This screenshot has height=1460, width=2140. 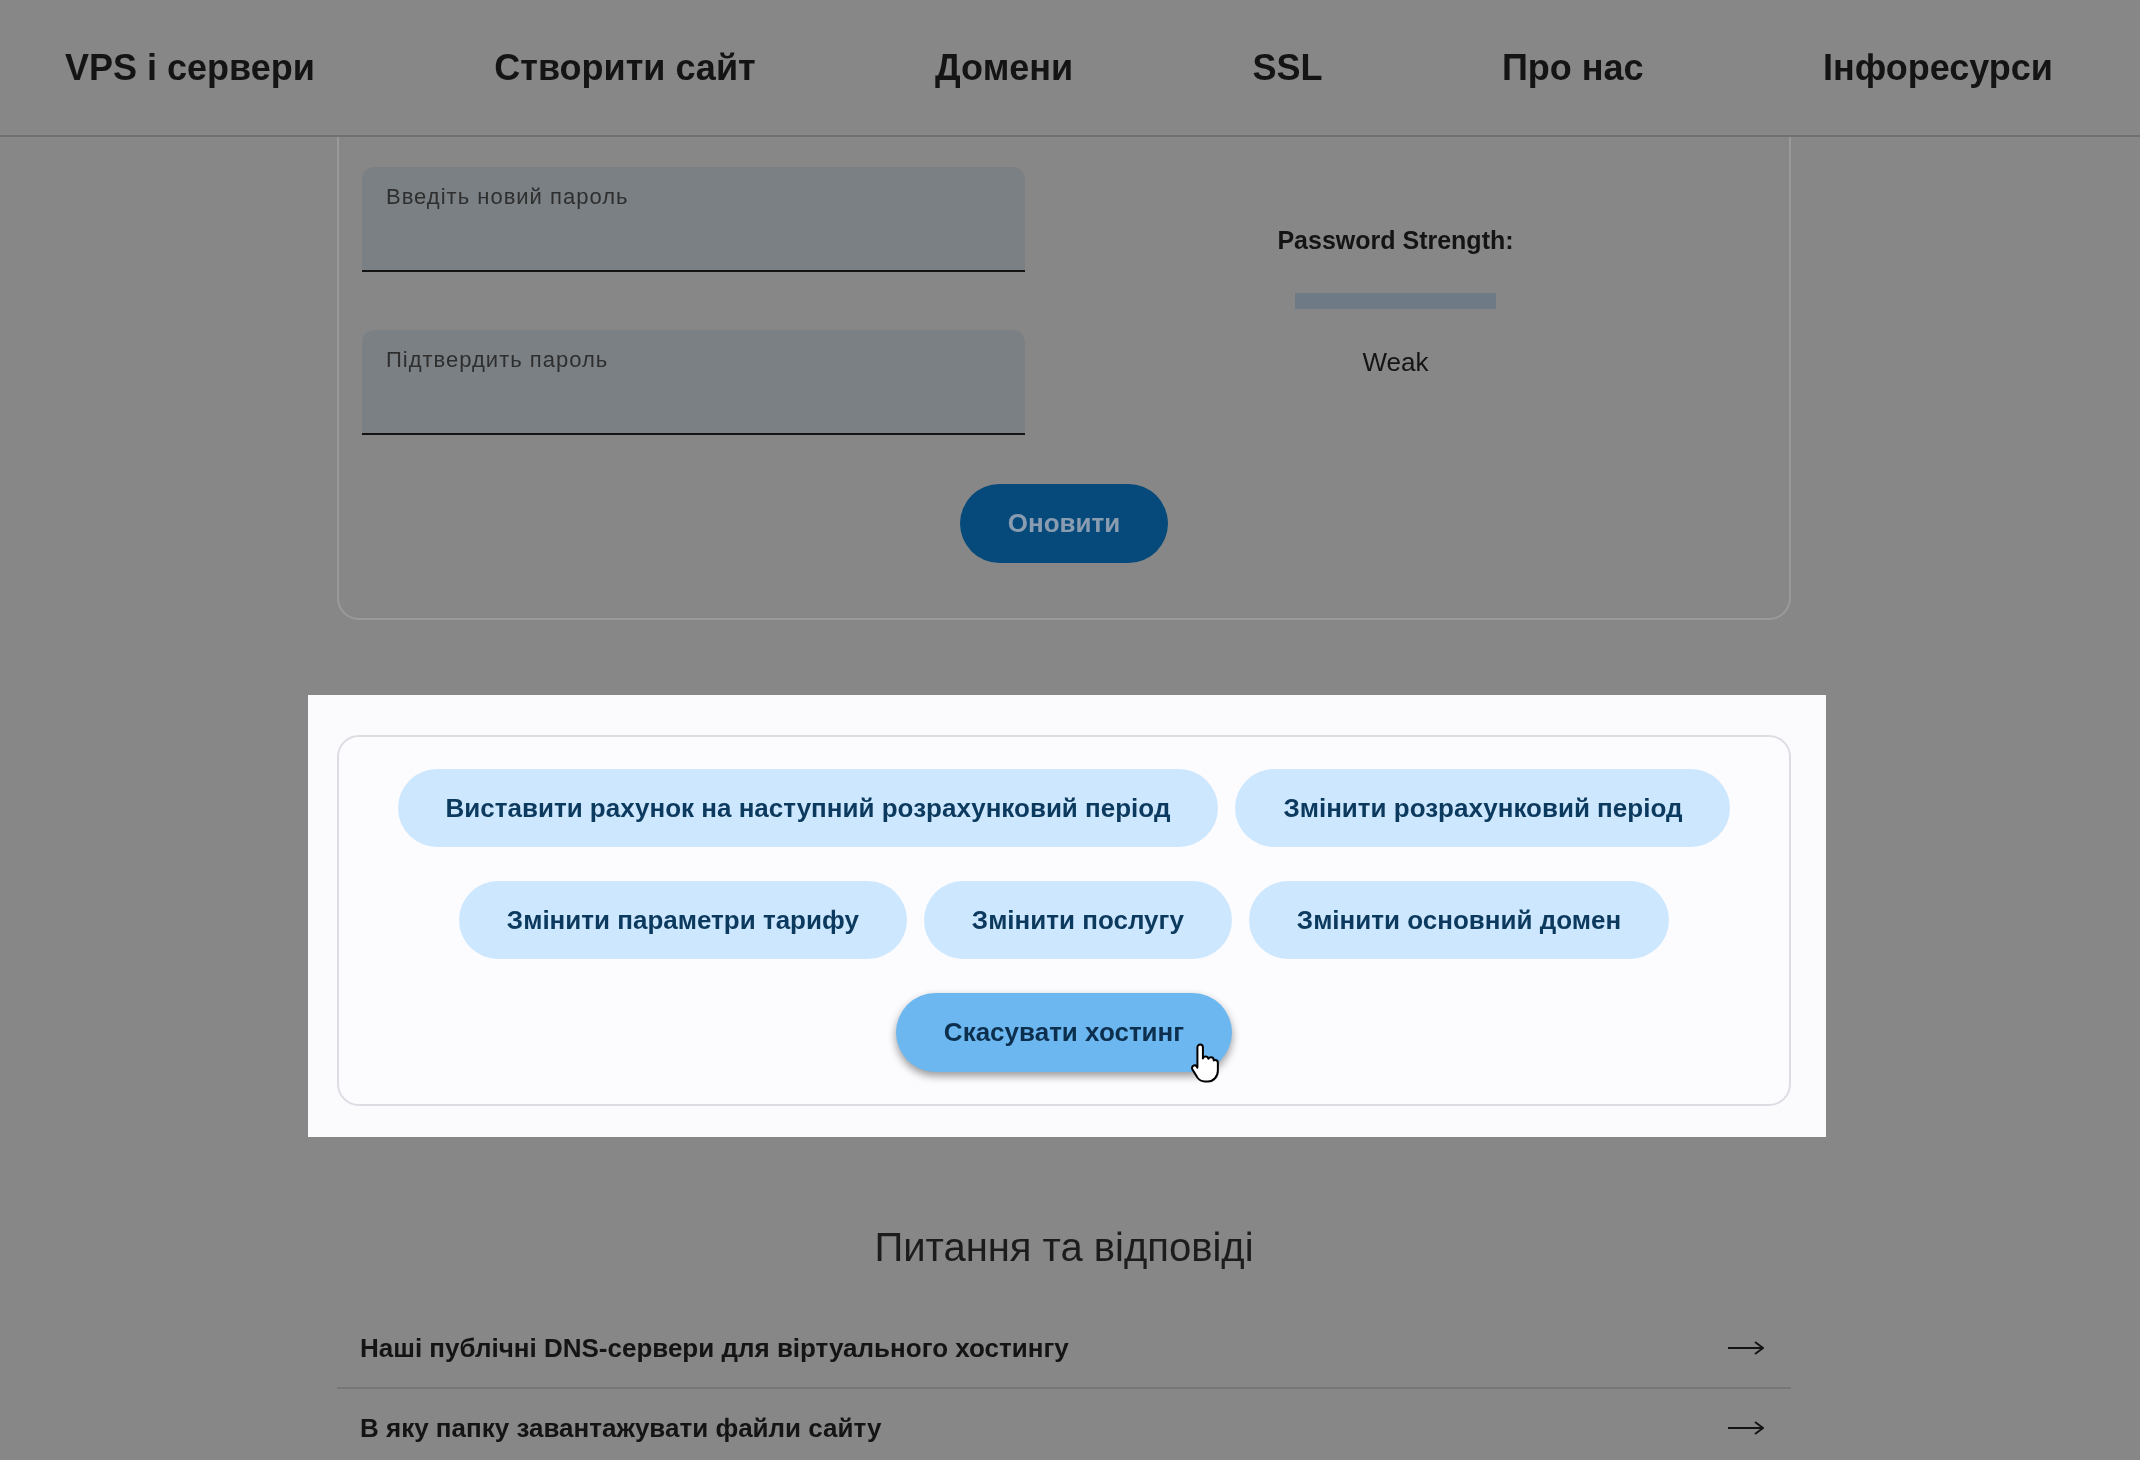 I want to click on nav-link: Створити сайт, so click(x=625, y=67).